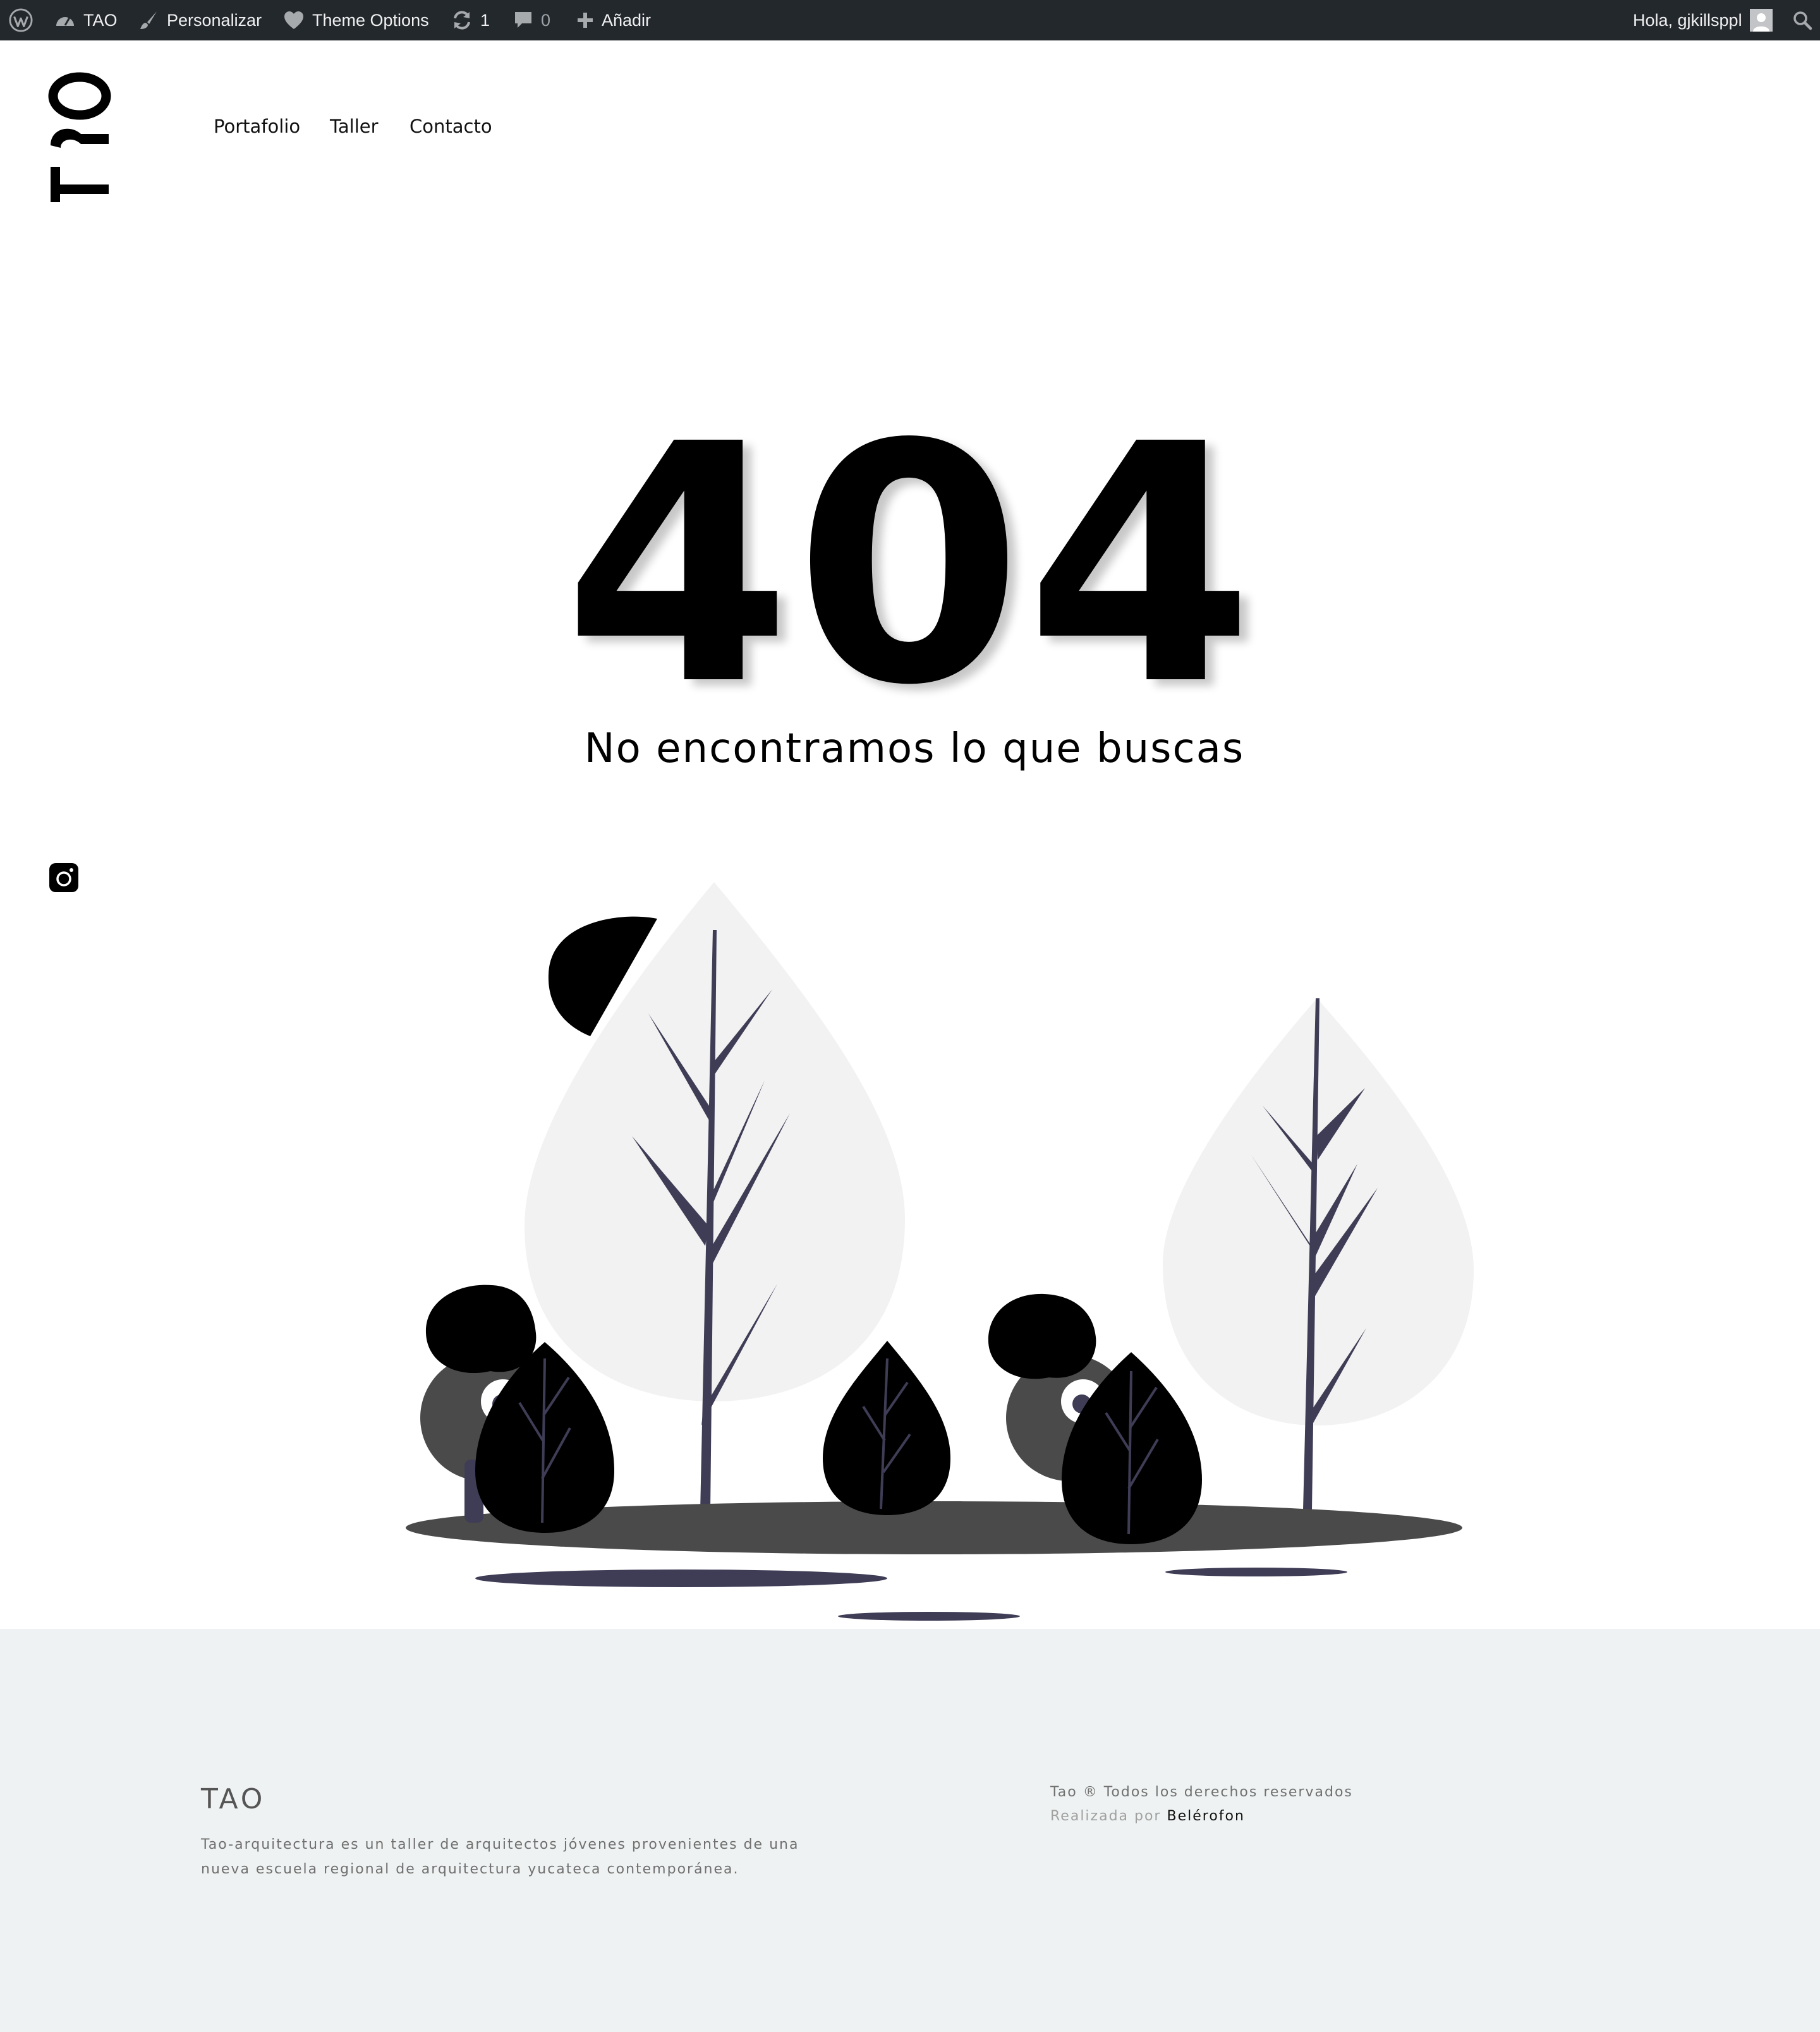 This screenshot has width=1820, height=2032. Describe the element at coordinates (1761, 20) in the screenshot. I see `avatar` at that location.